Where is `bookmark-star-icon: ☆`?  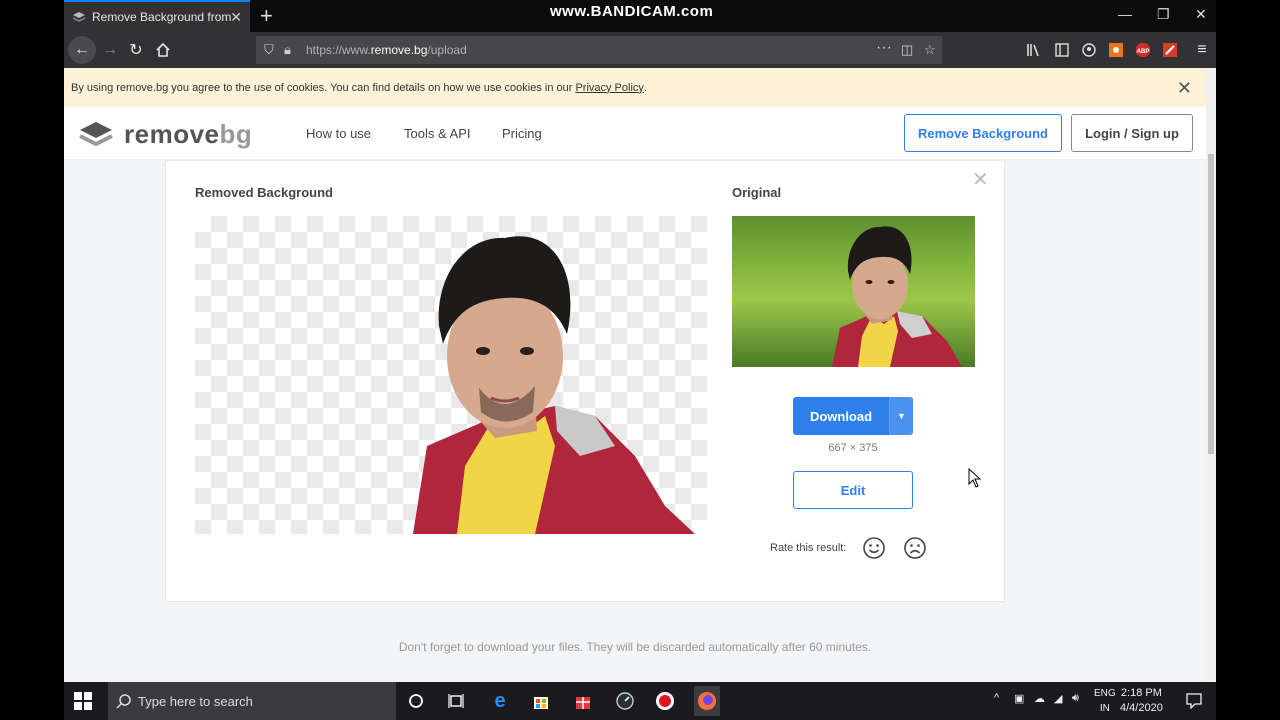 bookmark-star-icon: ☆ is located at coordinates (930, 50).